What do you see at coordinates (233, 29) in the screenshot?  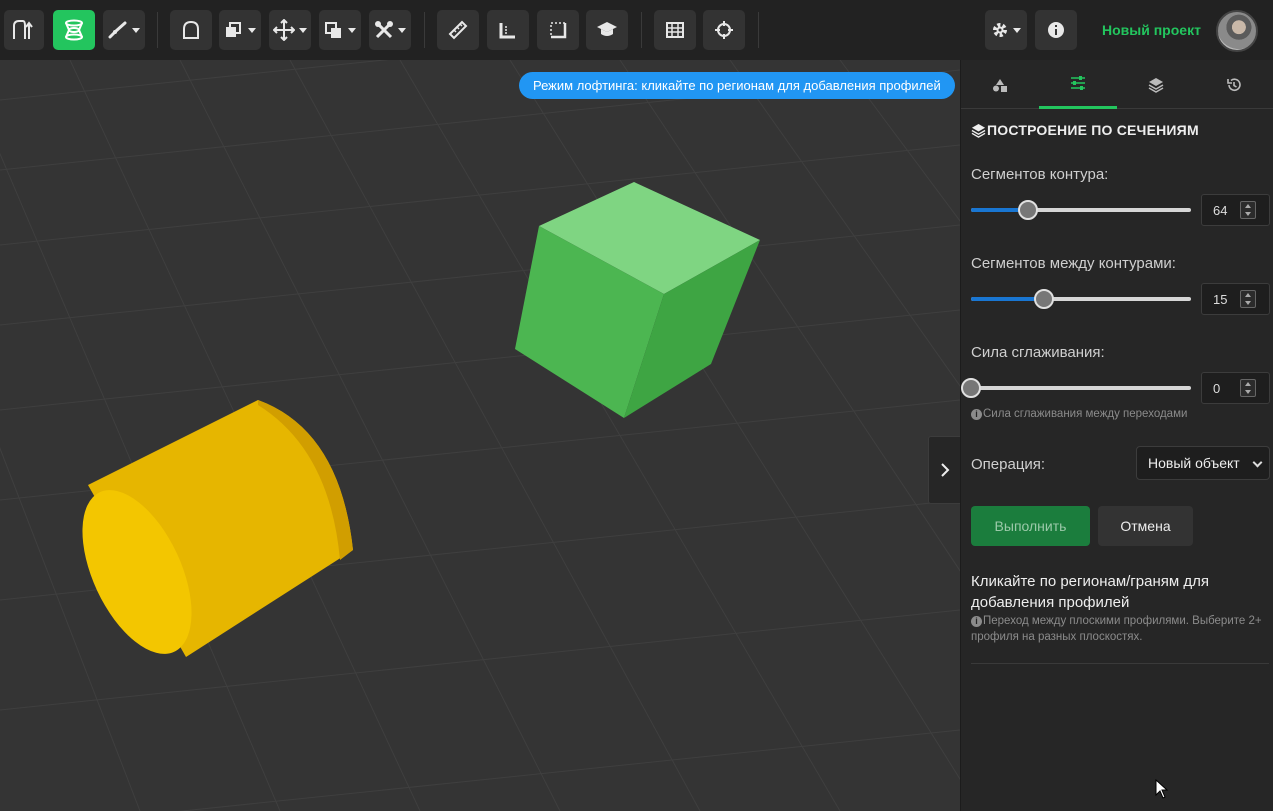 I see `extrude-icon` at bounding box center [233, 29].